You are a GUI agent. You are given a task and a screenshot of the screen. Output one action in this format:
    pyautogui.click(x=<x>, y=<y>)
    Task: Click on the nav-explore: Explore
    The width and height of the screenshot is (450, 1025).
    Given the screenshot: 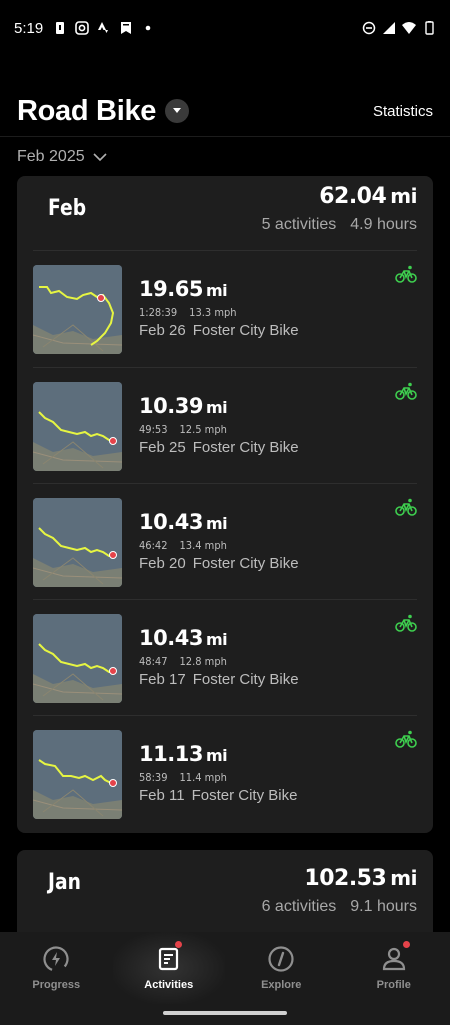 What is the action you would take?
    pyautogui.click(x=281, y=968)
    